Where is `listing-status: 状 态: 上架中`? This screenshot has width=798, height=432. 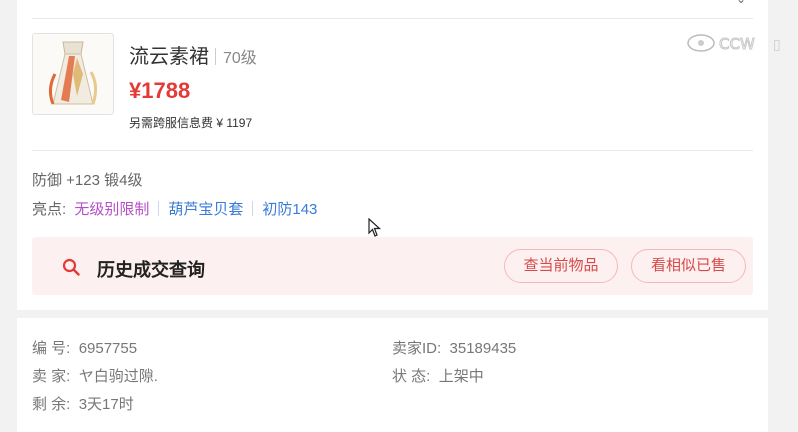 listing-status: 状 态: 上架中 is located at coordinates (438, 375).